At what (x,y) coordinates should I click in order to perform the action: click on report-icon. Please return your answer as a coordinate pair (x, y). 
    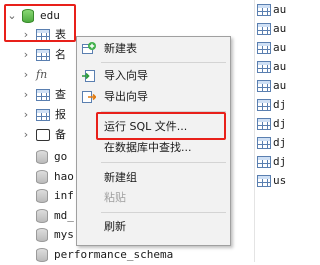
    Looking at the image, I should click on (43, 115).